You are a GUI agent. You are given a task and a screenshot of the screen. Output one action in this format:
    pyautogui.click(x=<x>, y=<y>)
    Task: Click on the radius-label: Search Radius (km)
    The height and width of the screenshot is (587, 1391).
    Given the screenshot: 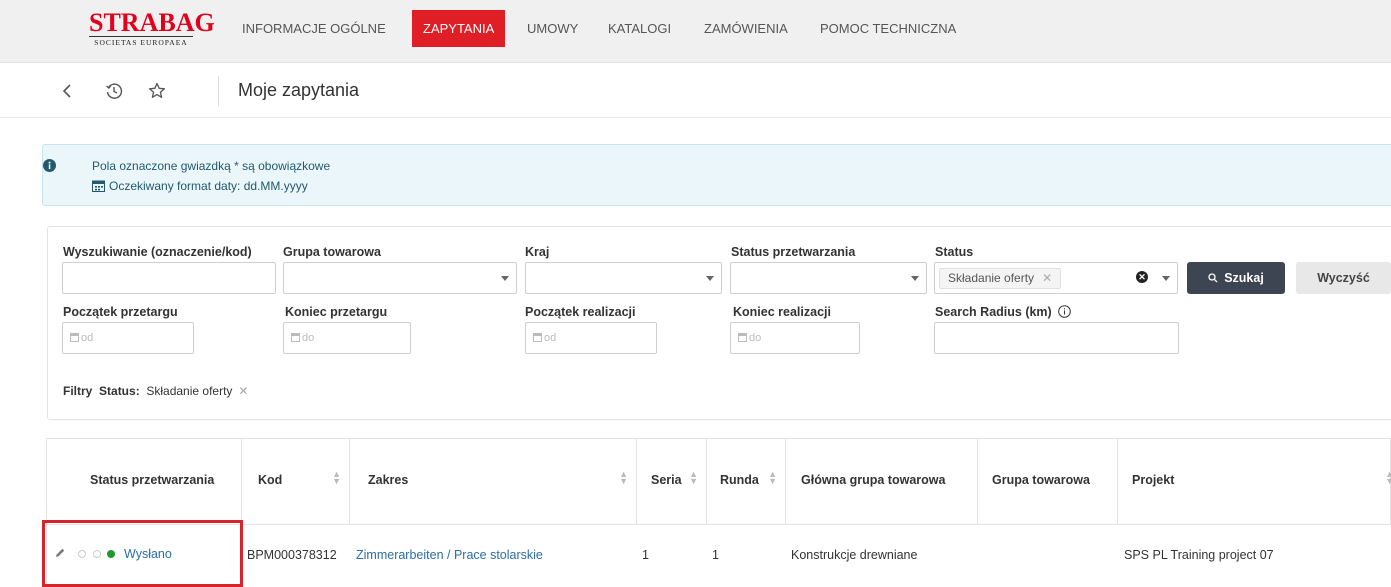 What is the action you would take?
    pyautogui.click(x=1003, y=312)
    